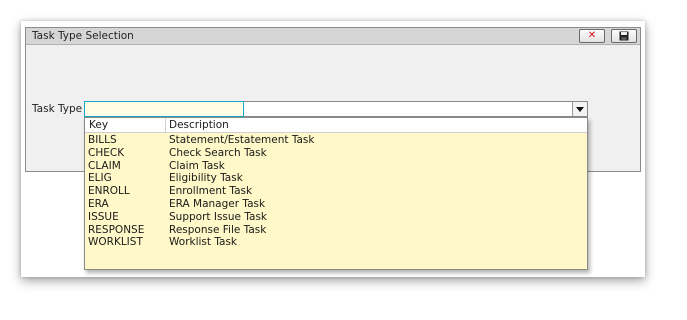  I want to click on task-type-input, so click(164, 109).